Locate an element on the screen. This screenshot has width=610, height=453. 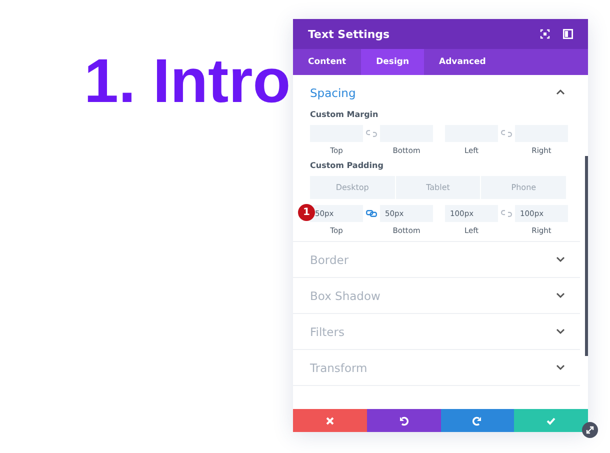
redo-icon is located at coordinates (477, 421).